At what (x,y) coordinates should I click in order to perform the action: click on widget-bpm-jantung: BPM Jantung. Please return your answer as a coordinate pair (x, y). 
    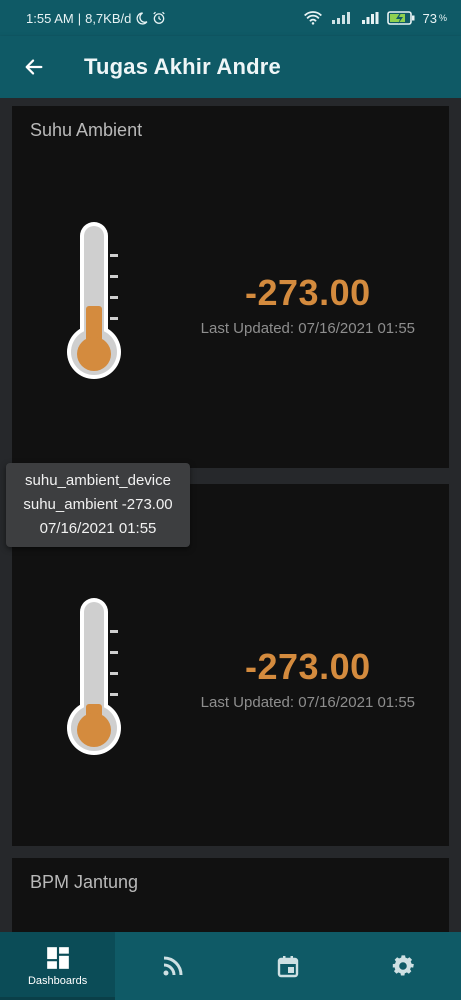
    Looking at the image, I should click on (230, 895).